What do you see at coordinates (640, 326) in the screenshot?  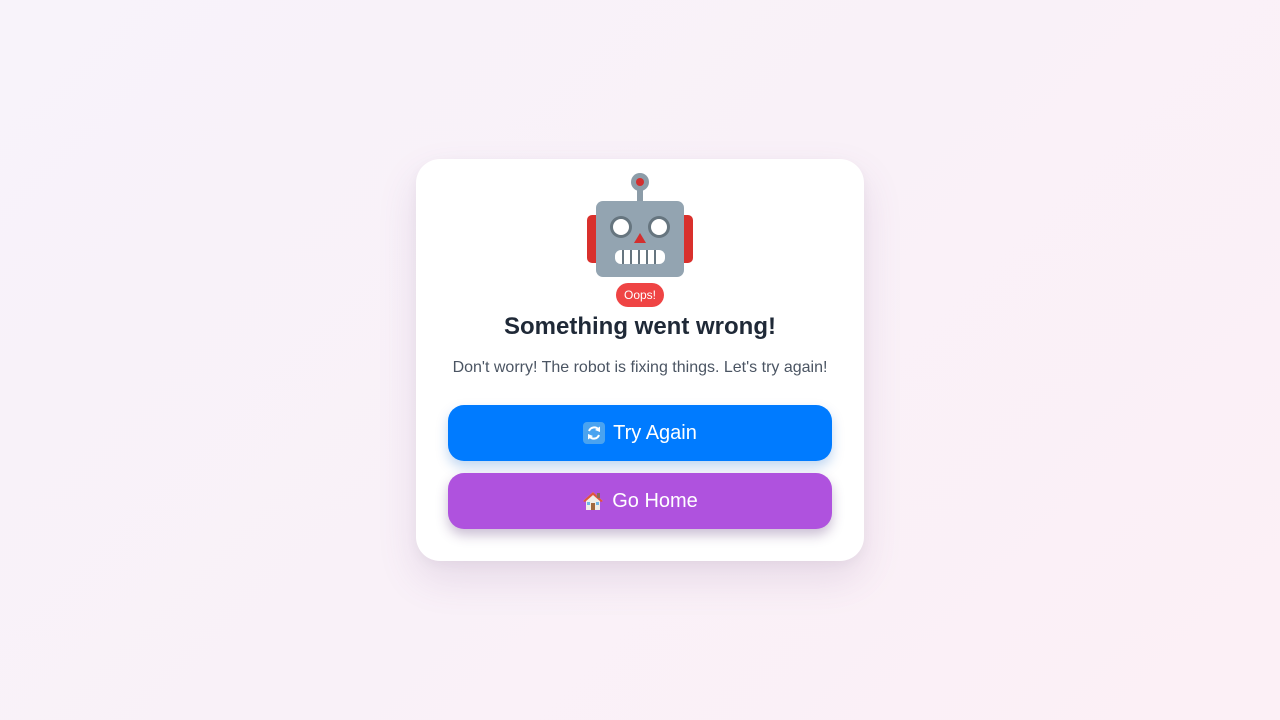 I see `error-title: Something went wrong!` at bounding box center [640, 326].